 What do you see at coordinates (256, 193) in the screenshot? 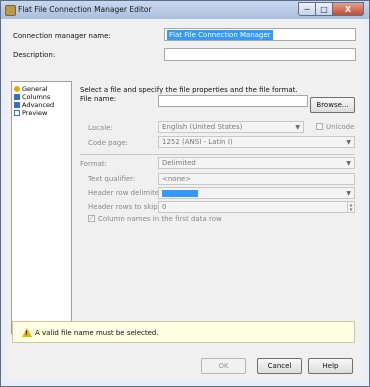
I see `header-row-delimiter-select: ▼` at bounding box center [256, 193].